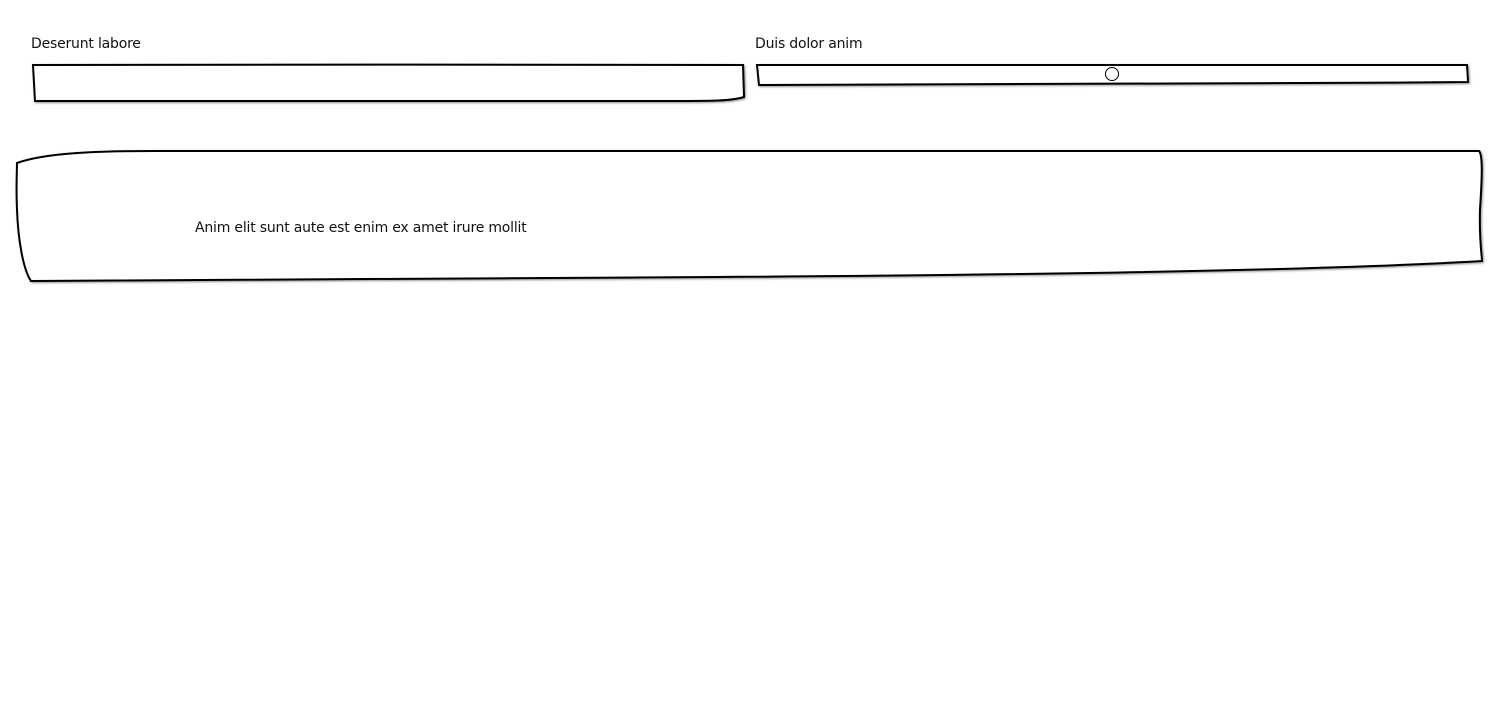  Describe the element at coordinates (809, 44) in the screenshot. I see `slider-label: Duis dolor anim` at that location.